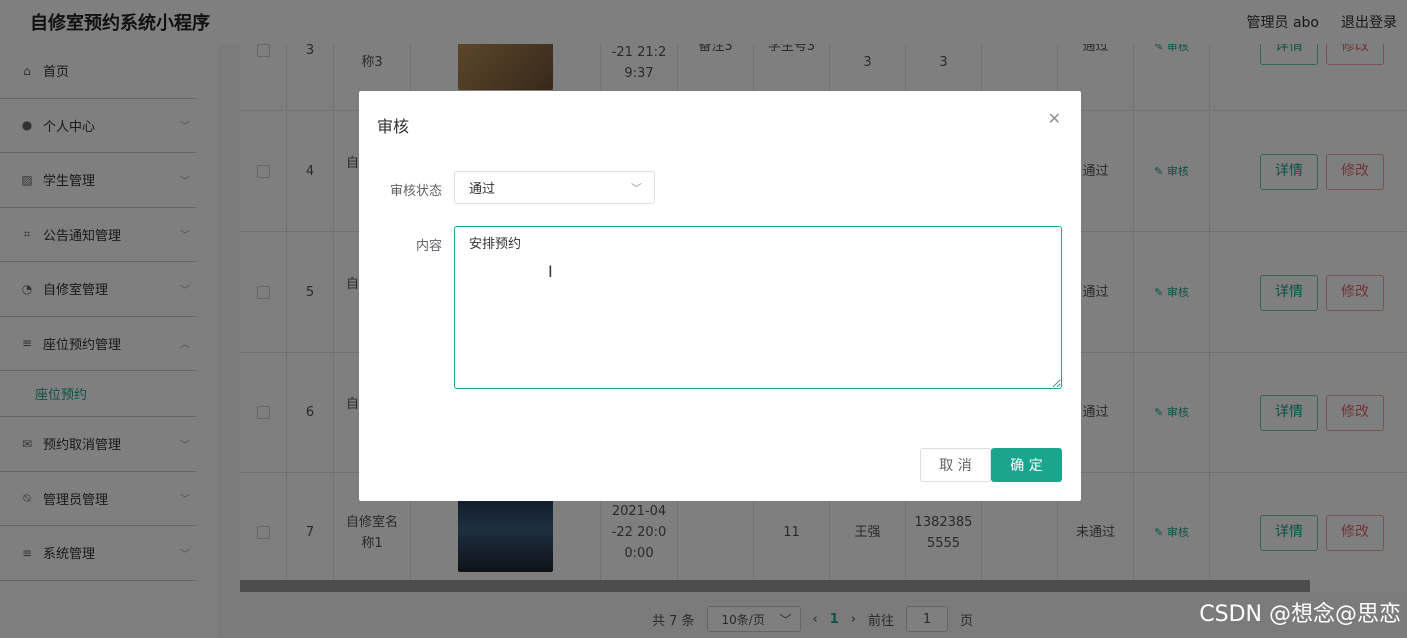 The height and width of the screenshot is (638, 1407). What do you see at coordinates (554, 187) in the screenshot?
I see `status-select: 通过 ﹀` at bounding box center [554, 187].